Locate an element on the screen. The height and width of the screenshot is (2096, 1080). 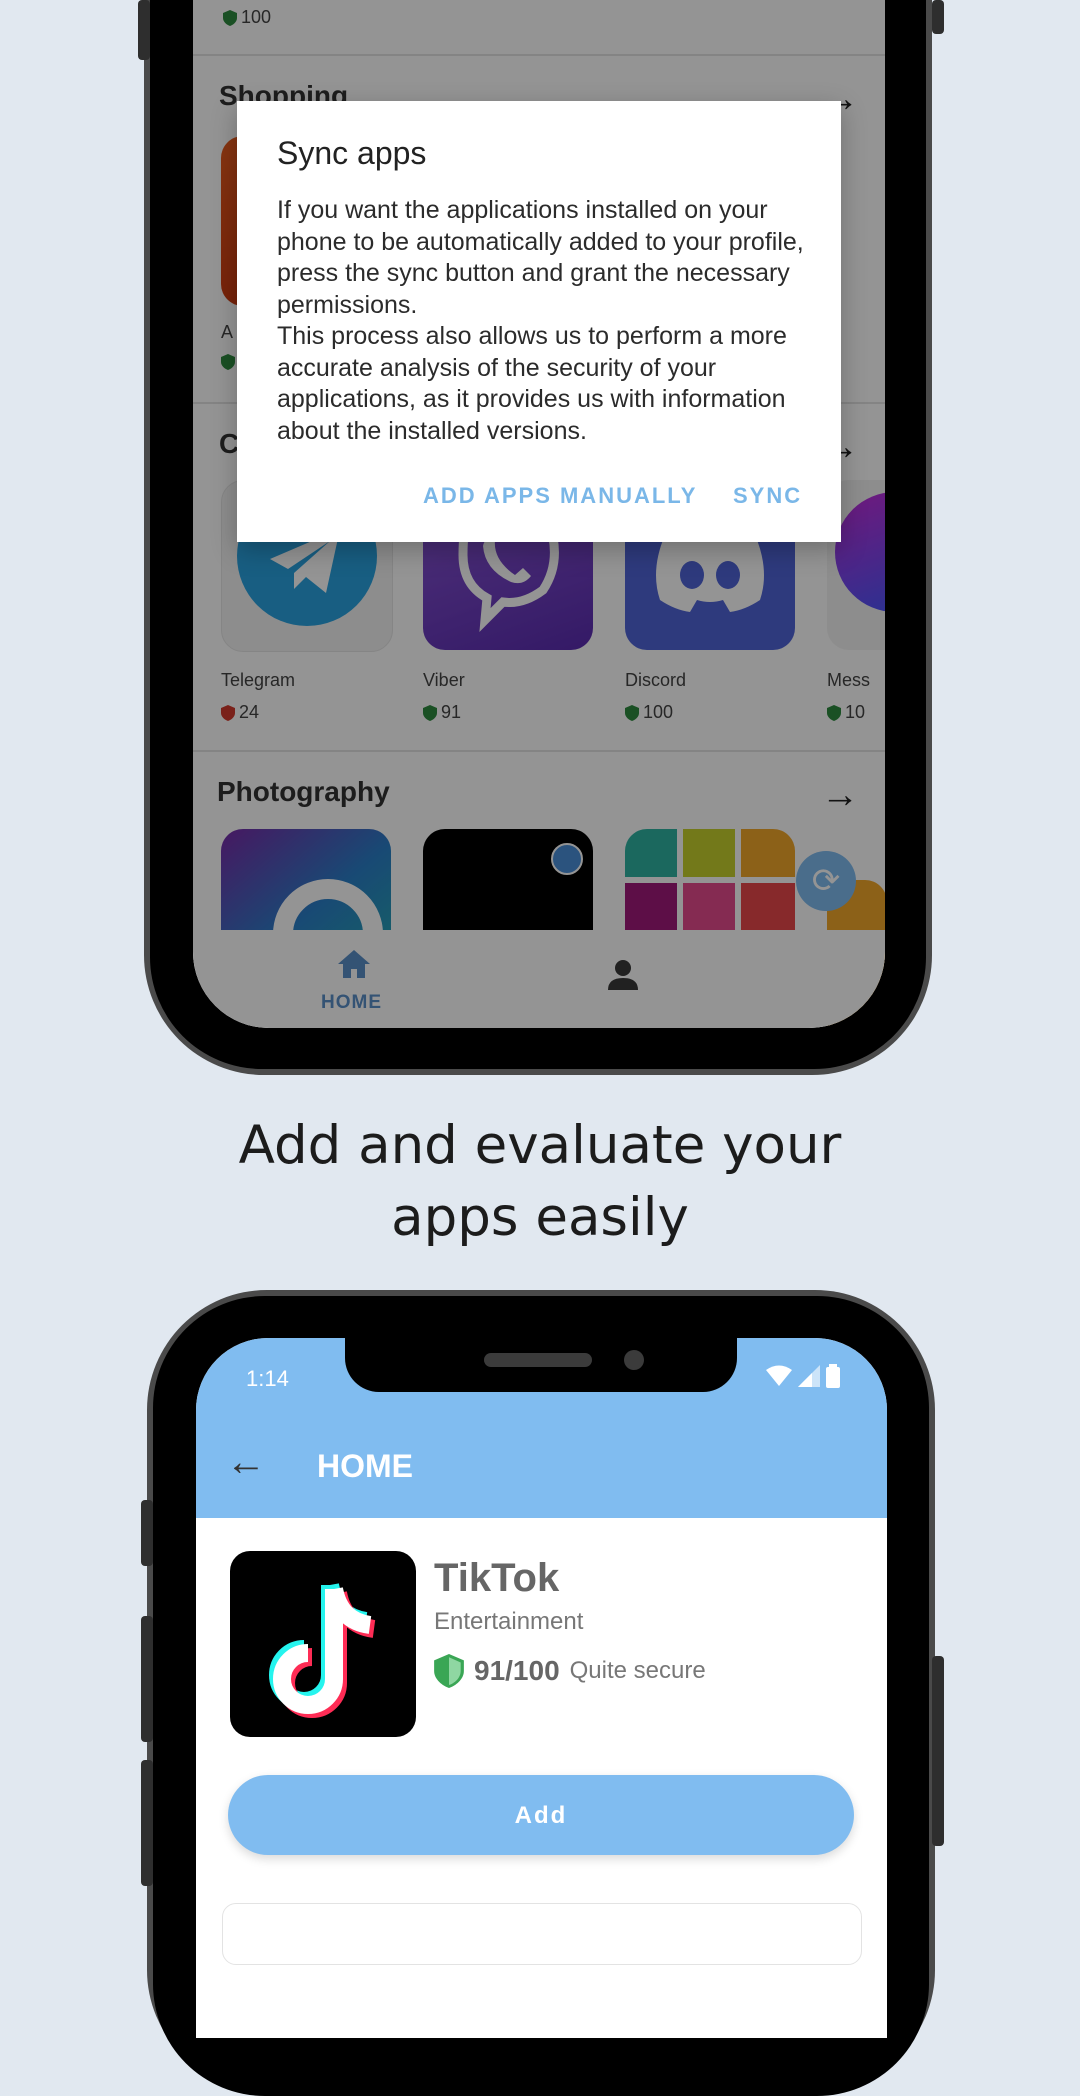
front-camera is located at coordinates (634, 1360).